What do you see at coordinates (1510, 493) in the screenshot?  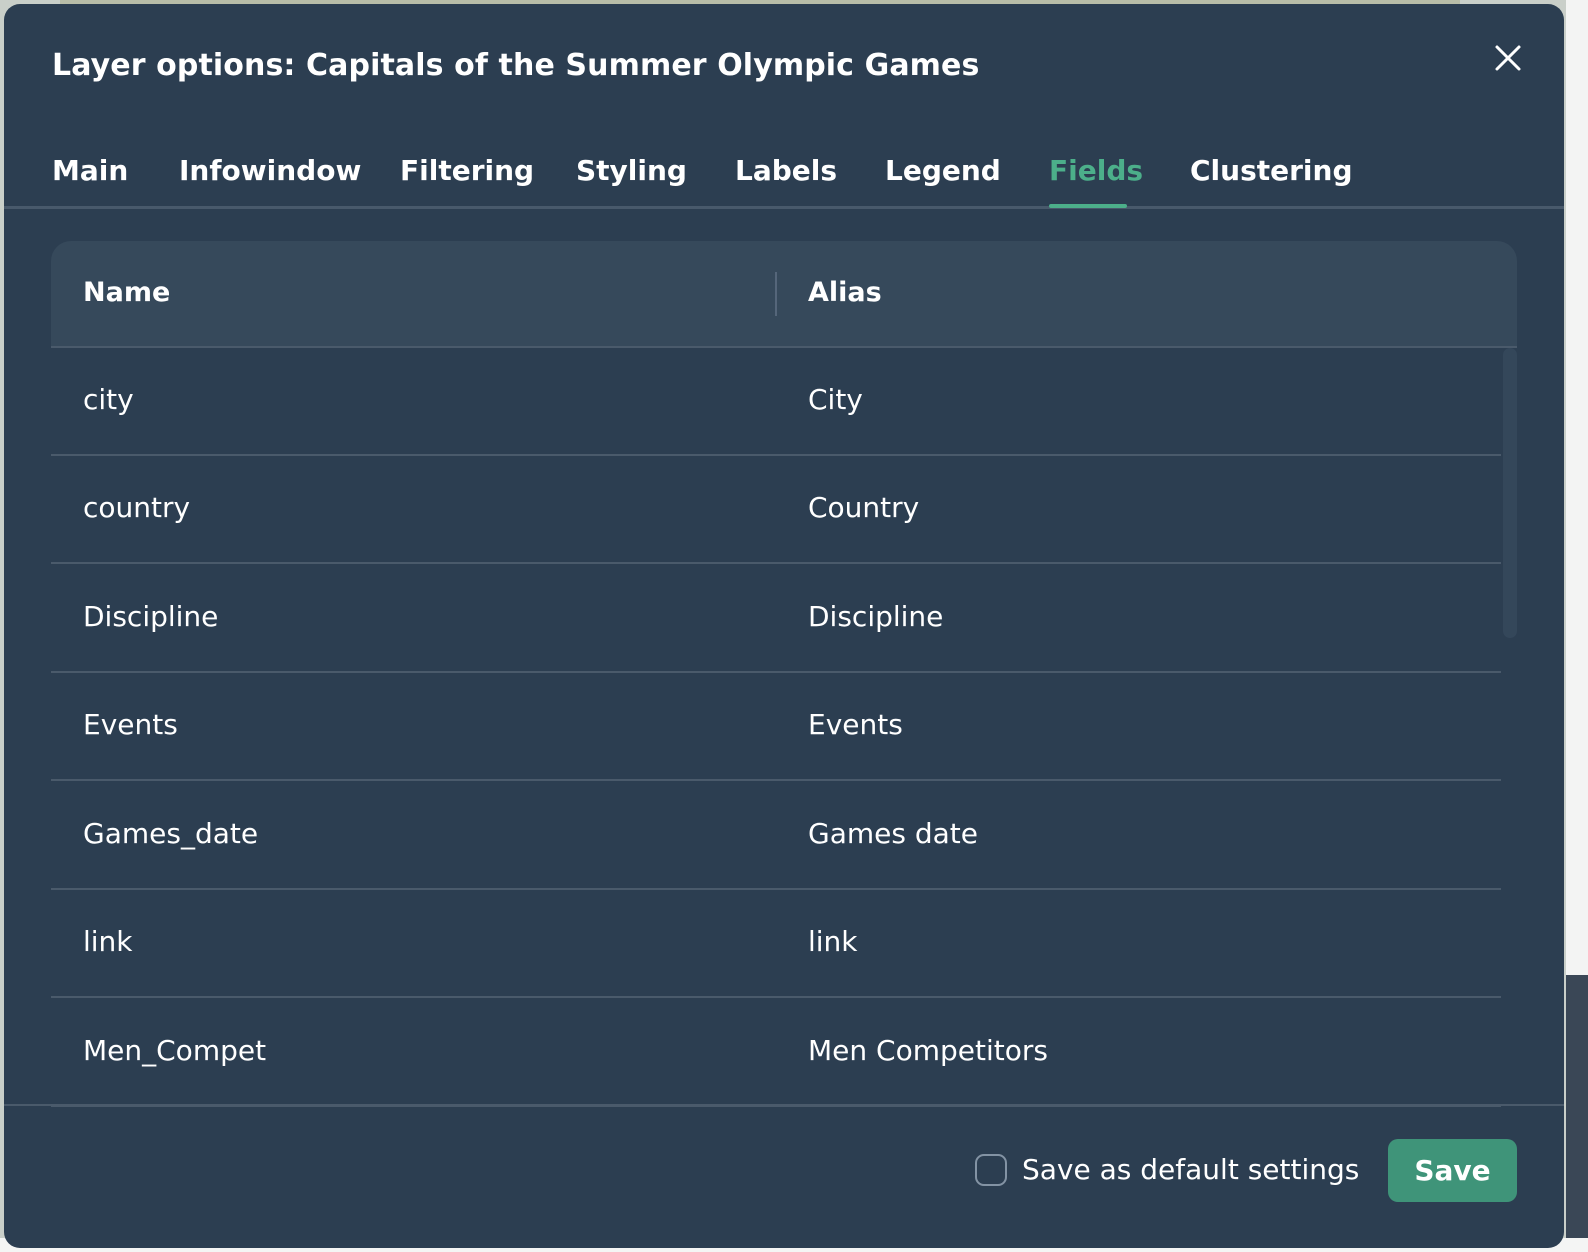 I see `table-scrollbar` at bounding box center [1510, 493].